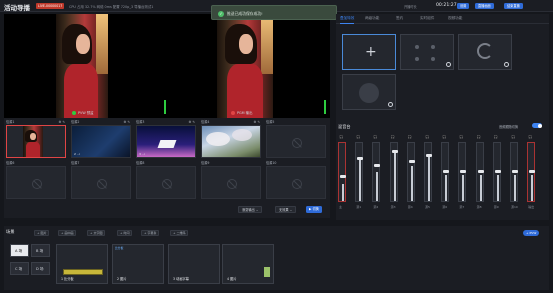 This screenshot has height=293, width=553. I want to click on mixer-channel: 🎧 源5, so click(429, 173).